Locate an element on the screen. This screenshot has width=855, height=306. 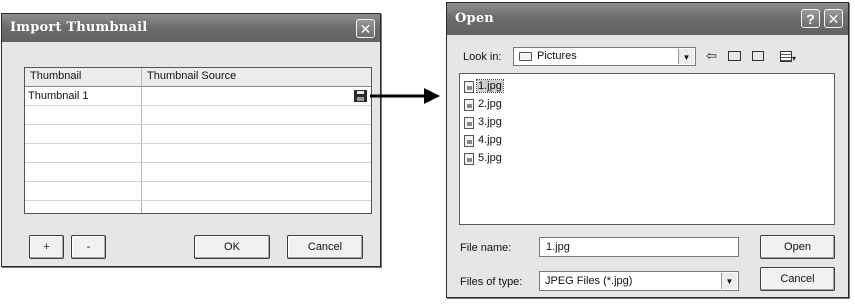
add-thumbnail-button: + is located at coordinates (46, 247).